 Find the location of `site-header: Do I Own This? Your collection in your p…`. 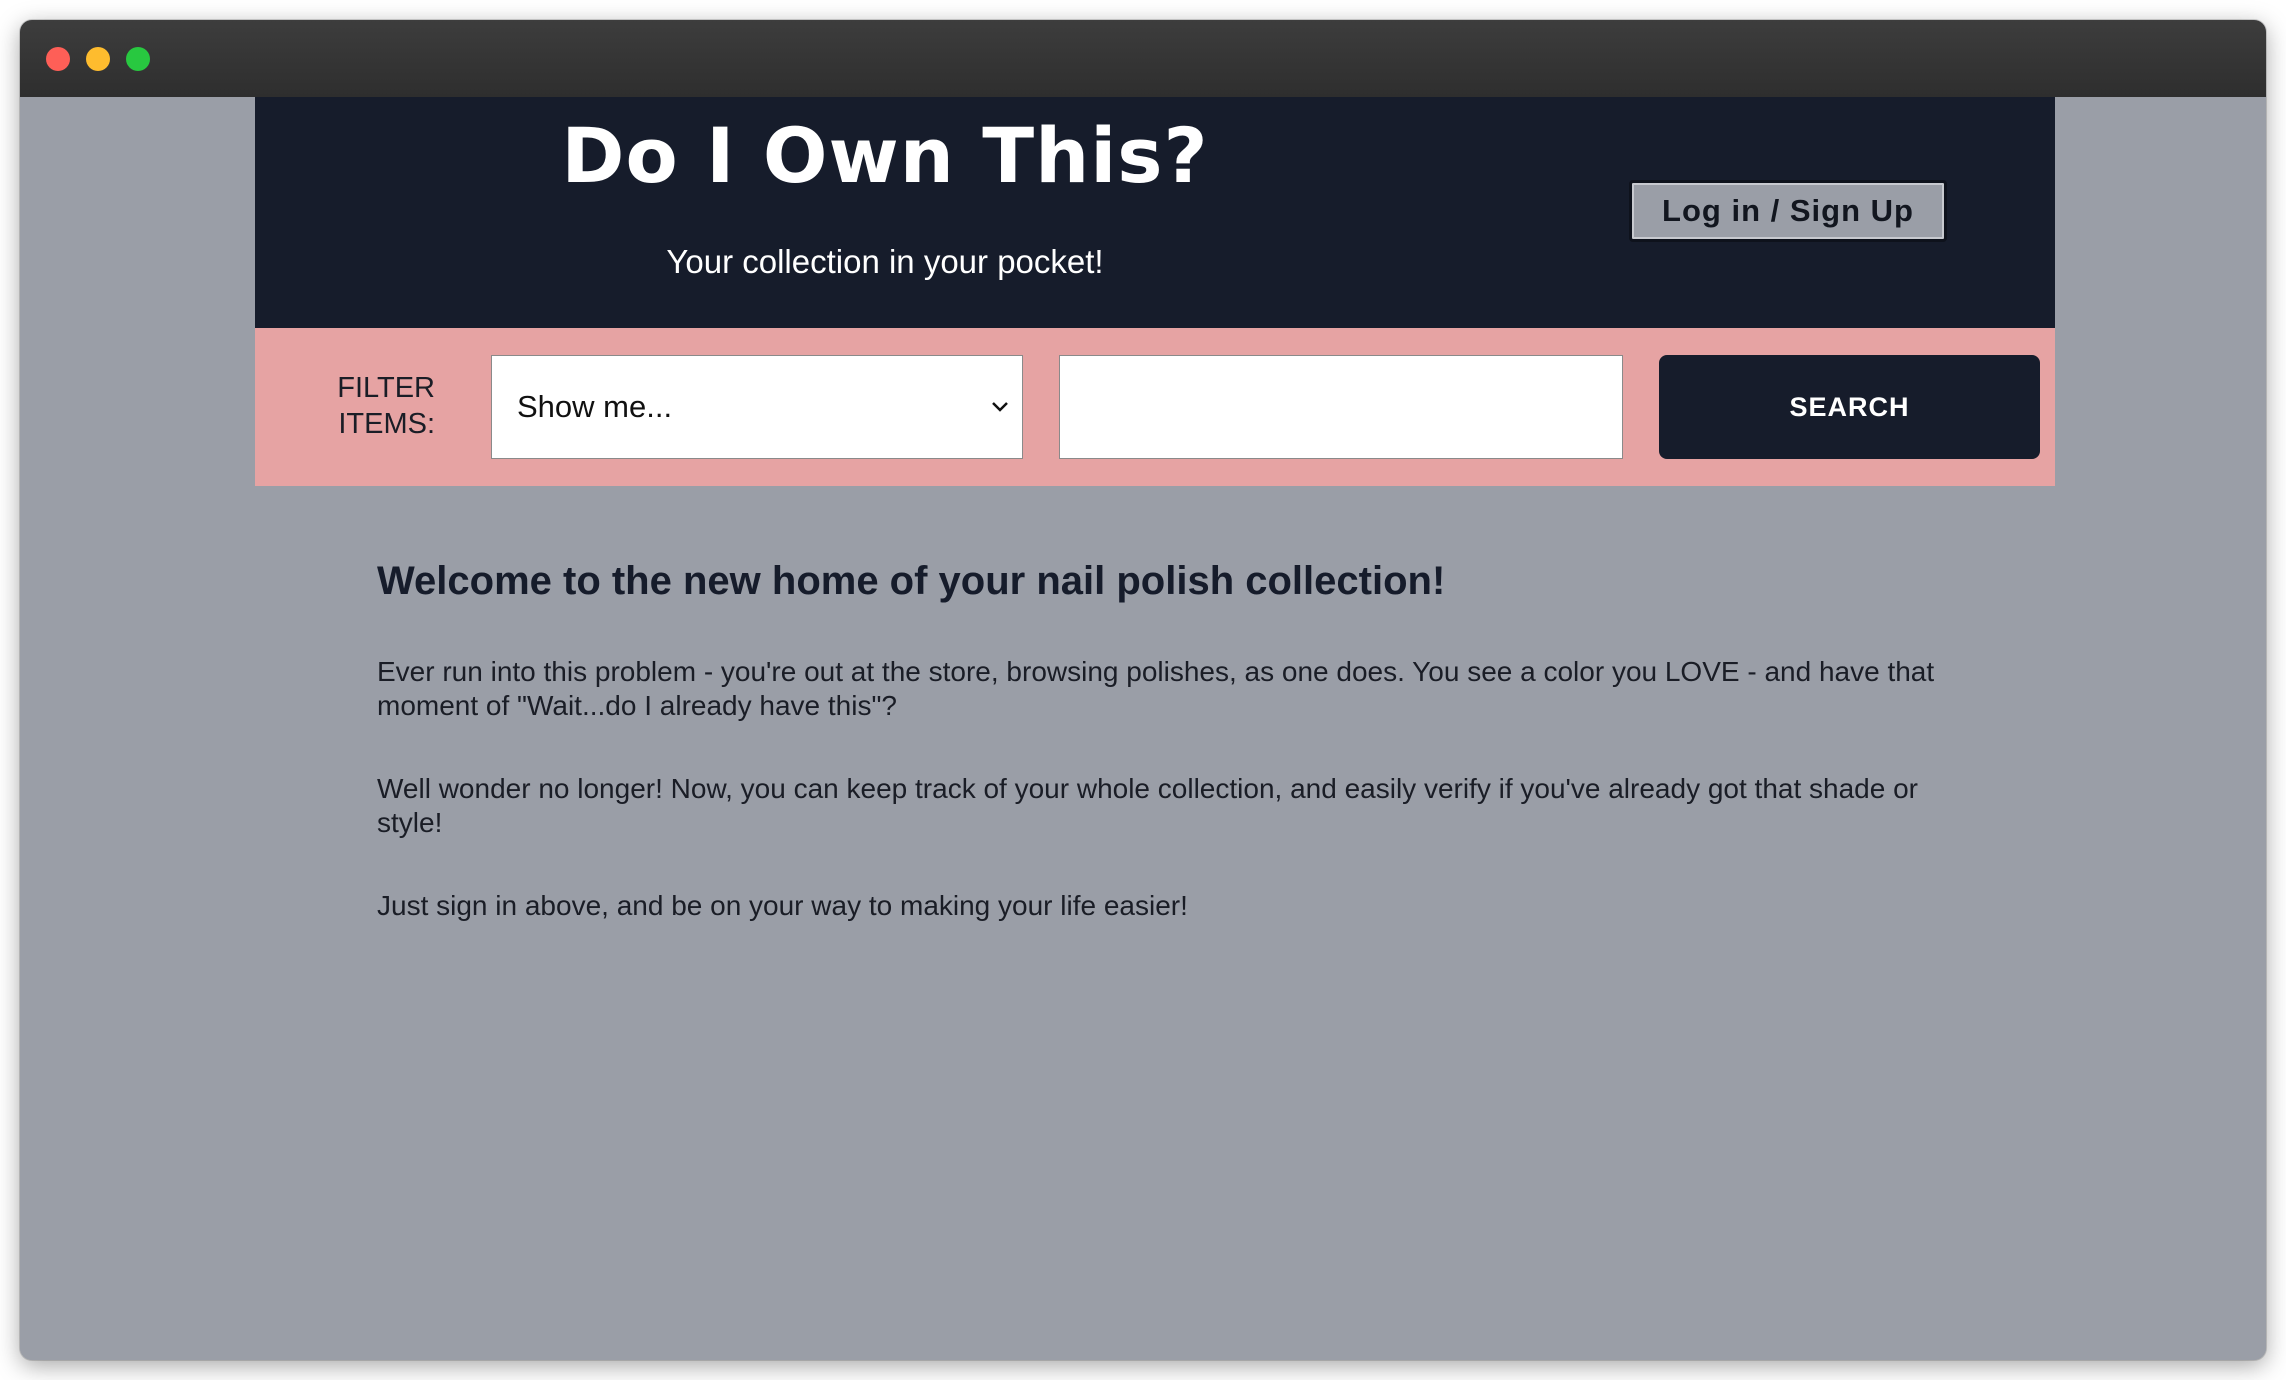

site-header: Do I Own This? Your collection in your p… is located at coordinates (1155, 212).